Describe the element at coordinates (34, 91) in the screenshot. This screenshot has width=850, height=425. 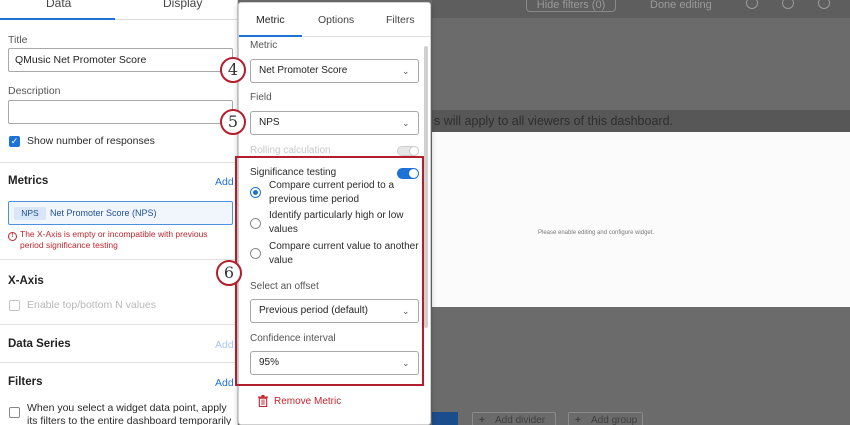
I see `description-label: Description` at that location.